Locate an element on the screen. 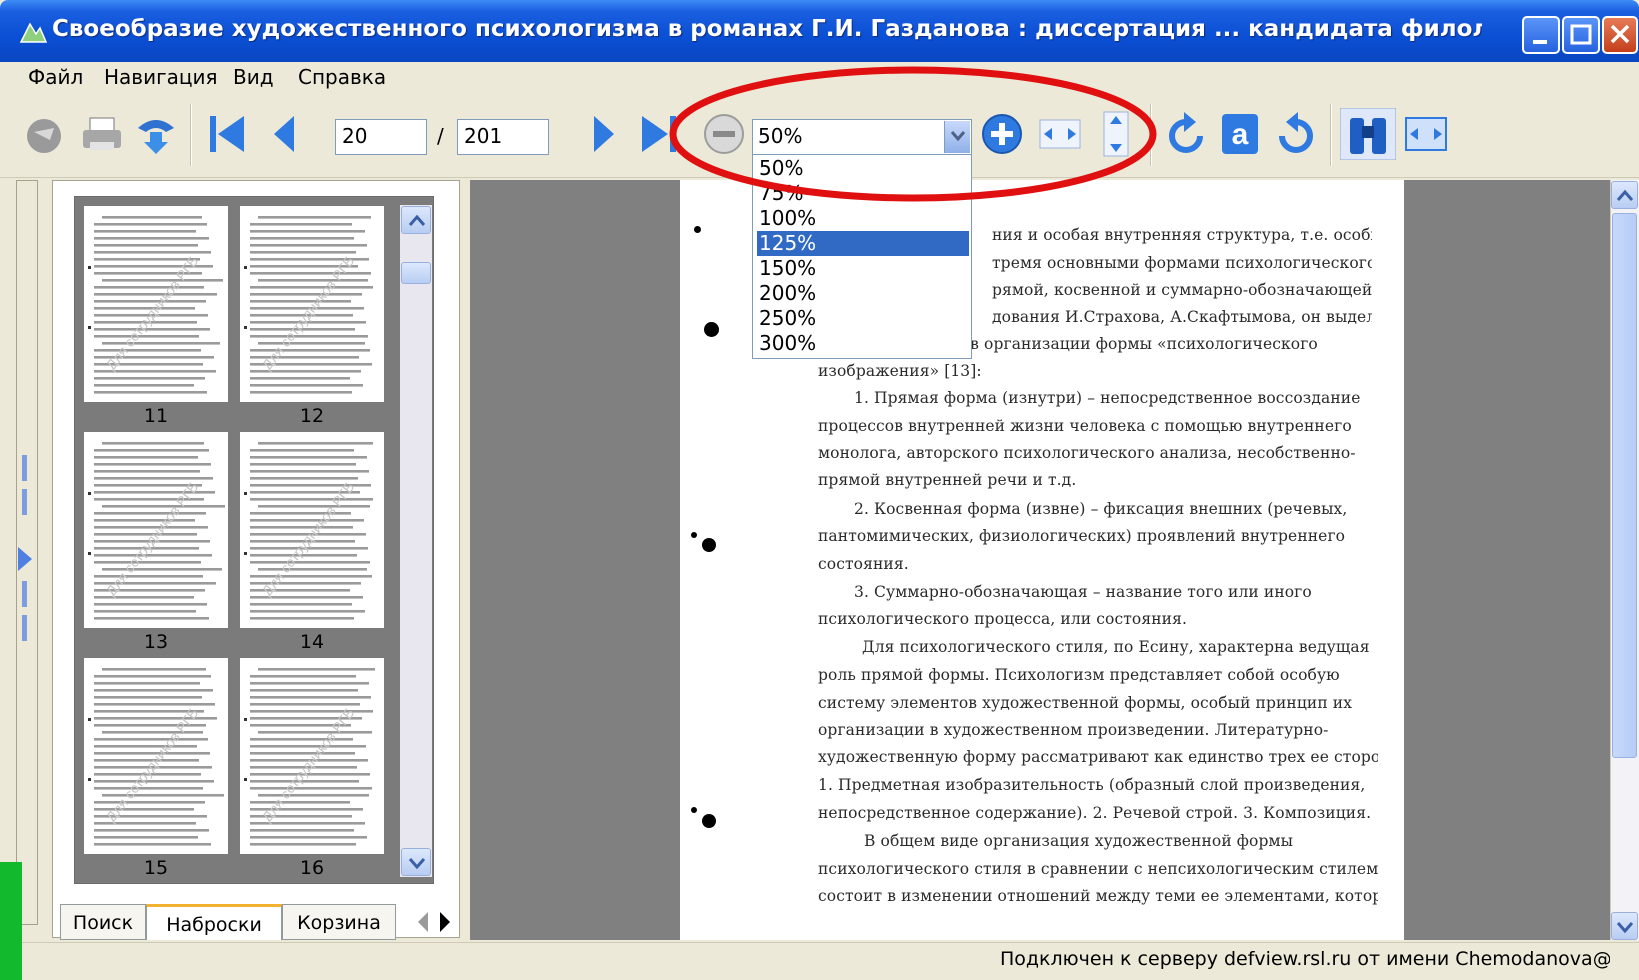  scroll-down-button is located at coordinates (416, 862).